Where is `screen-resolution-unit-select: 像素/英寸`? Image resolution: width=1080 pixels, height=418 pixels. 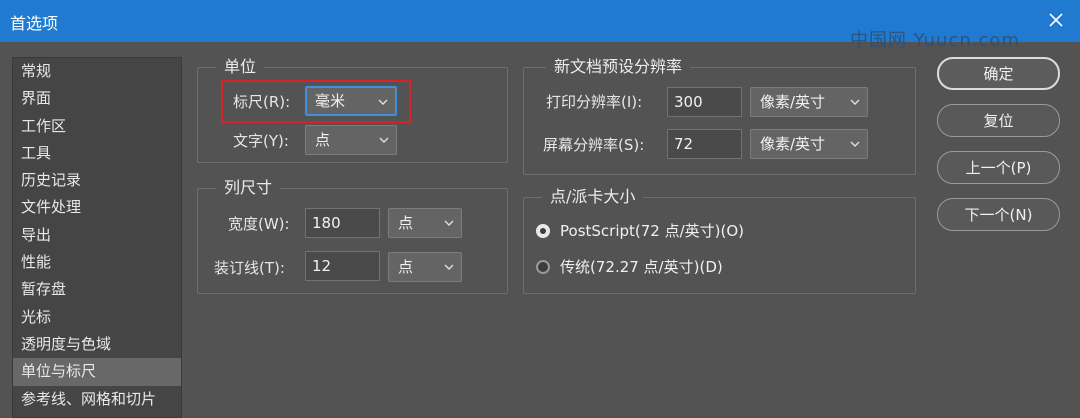 screen-resolution-unit-select: 像素/英寸 is located at coordinates (809, 144).